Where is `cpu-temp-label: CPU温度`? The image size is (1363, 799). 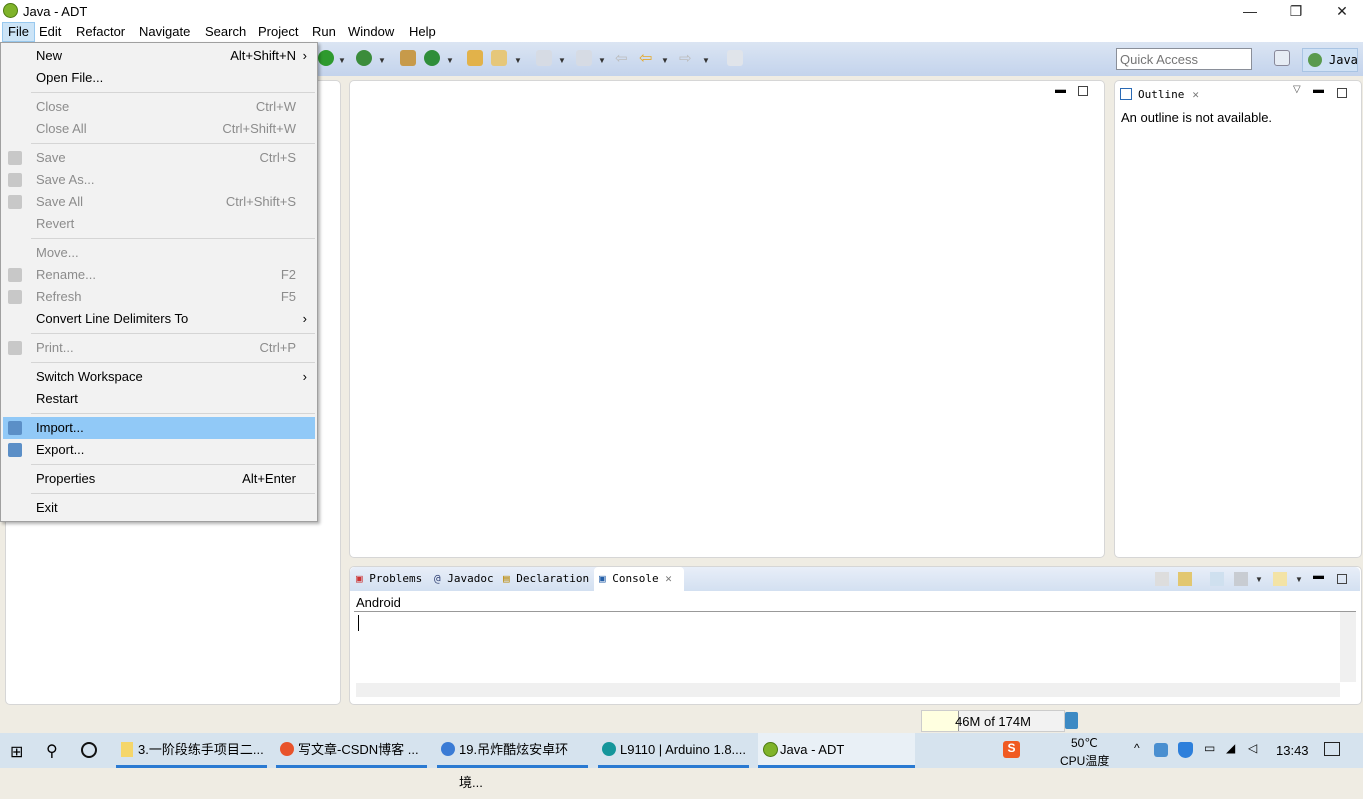 cpu-temp-label: CPU温度 is located at coordinates (1085, 761).